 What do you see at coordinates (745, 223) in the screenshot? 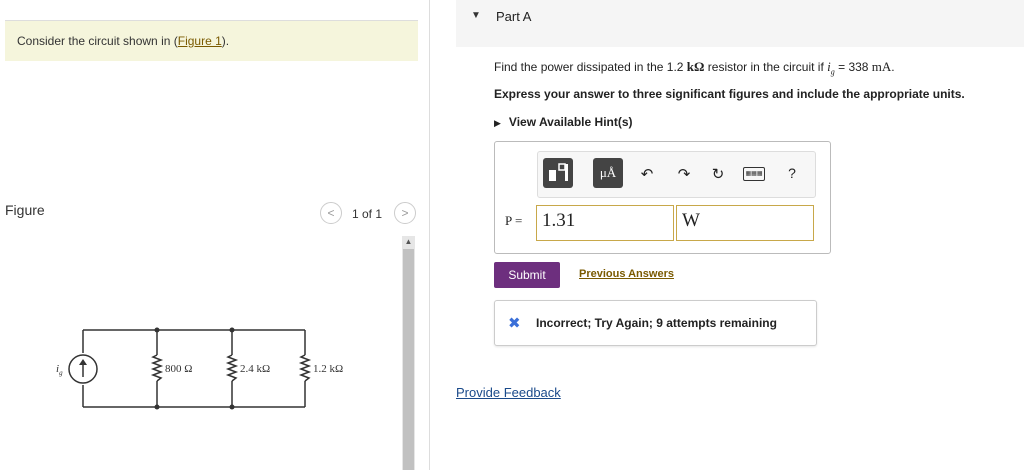
I see `answer-unit-input: W` at bounding box center [745, 223].